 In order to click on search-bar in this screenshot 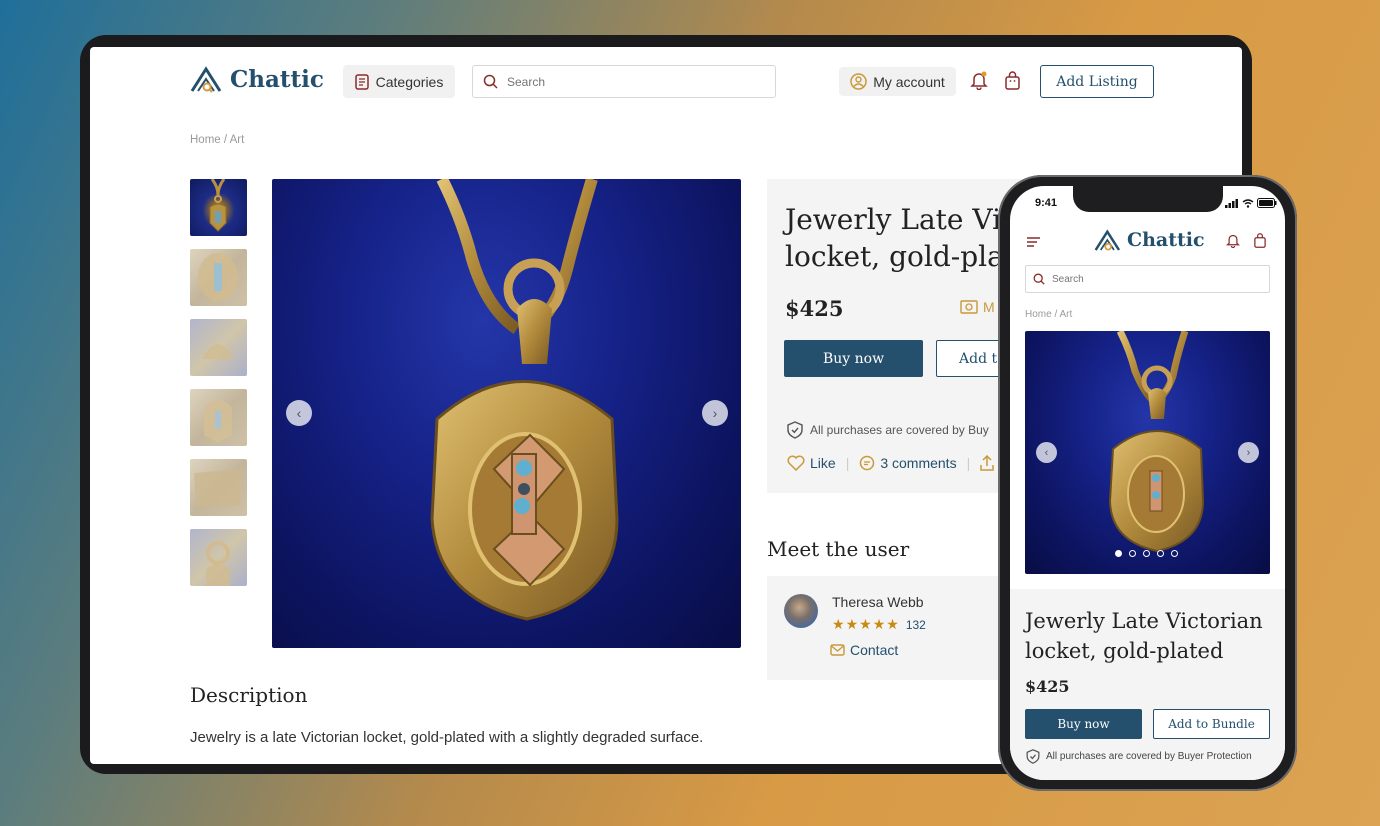, I will do `click(624, 81)`.